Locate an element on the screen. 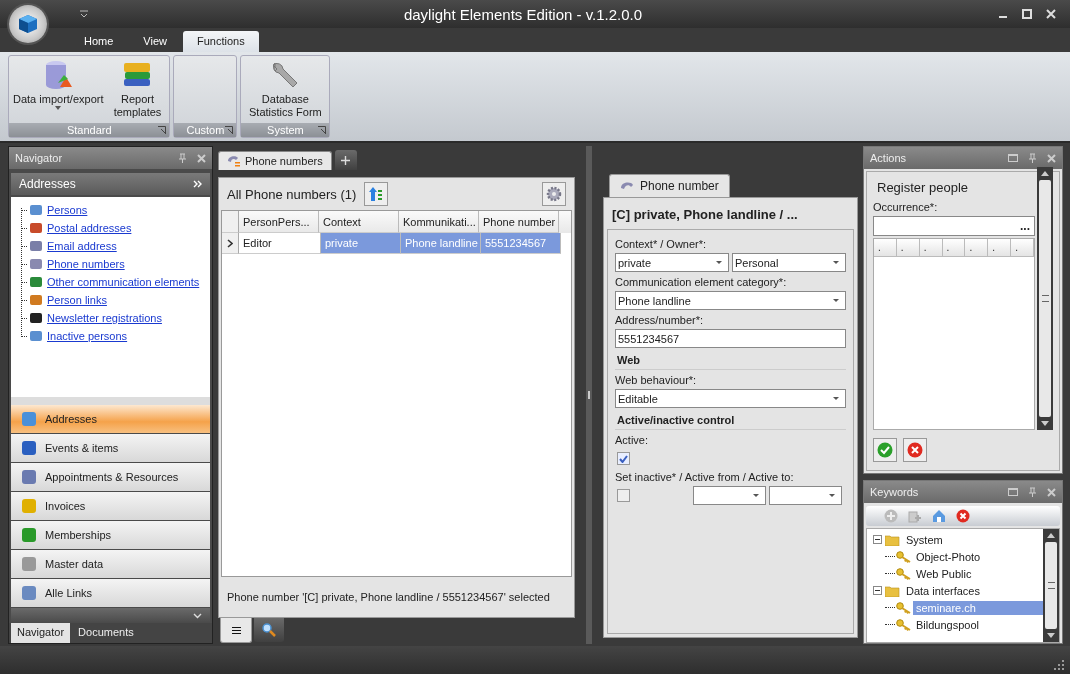 This screenshot has height=674, width=1070. navigator-section-button: Alle Links is located at coordinates (110, 593).